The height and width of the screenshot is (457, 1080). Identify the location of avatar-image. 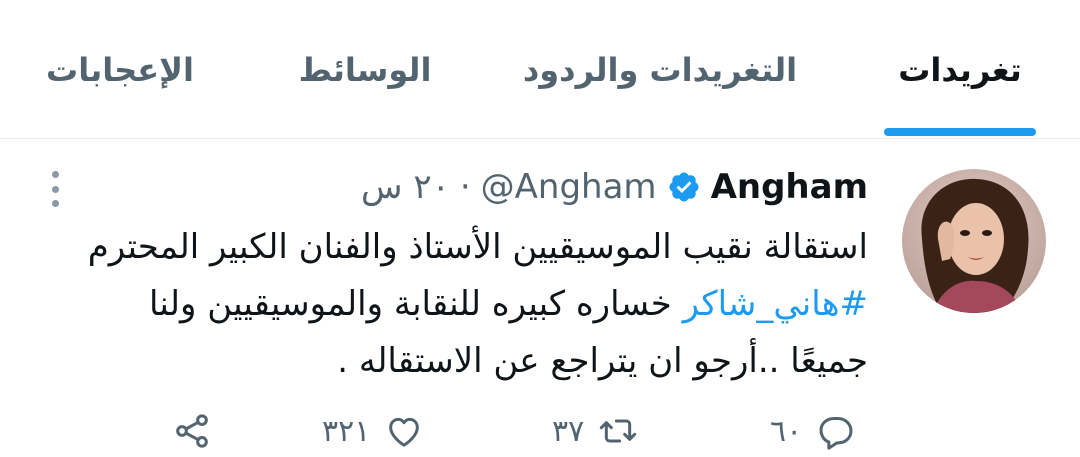
(974, 241).